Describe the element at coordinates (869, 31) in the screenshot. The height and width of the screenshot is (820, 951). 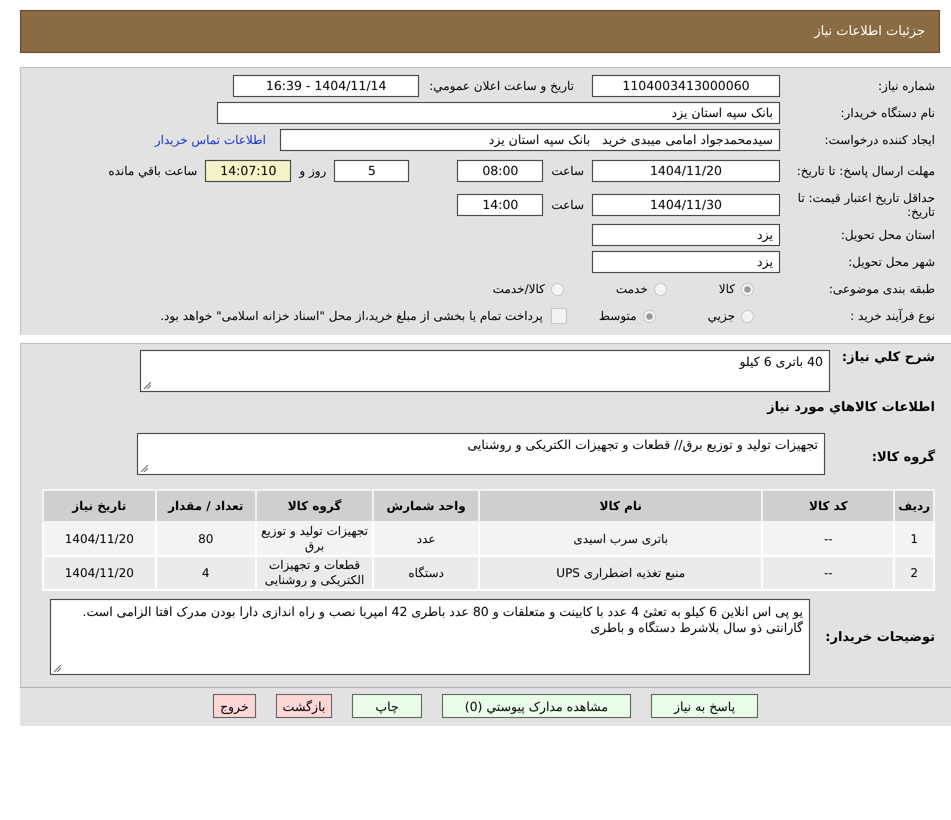
I see `page-title: جزئیات اطلاعات نیاز` at that location.